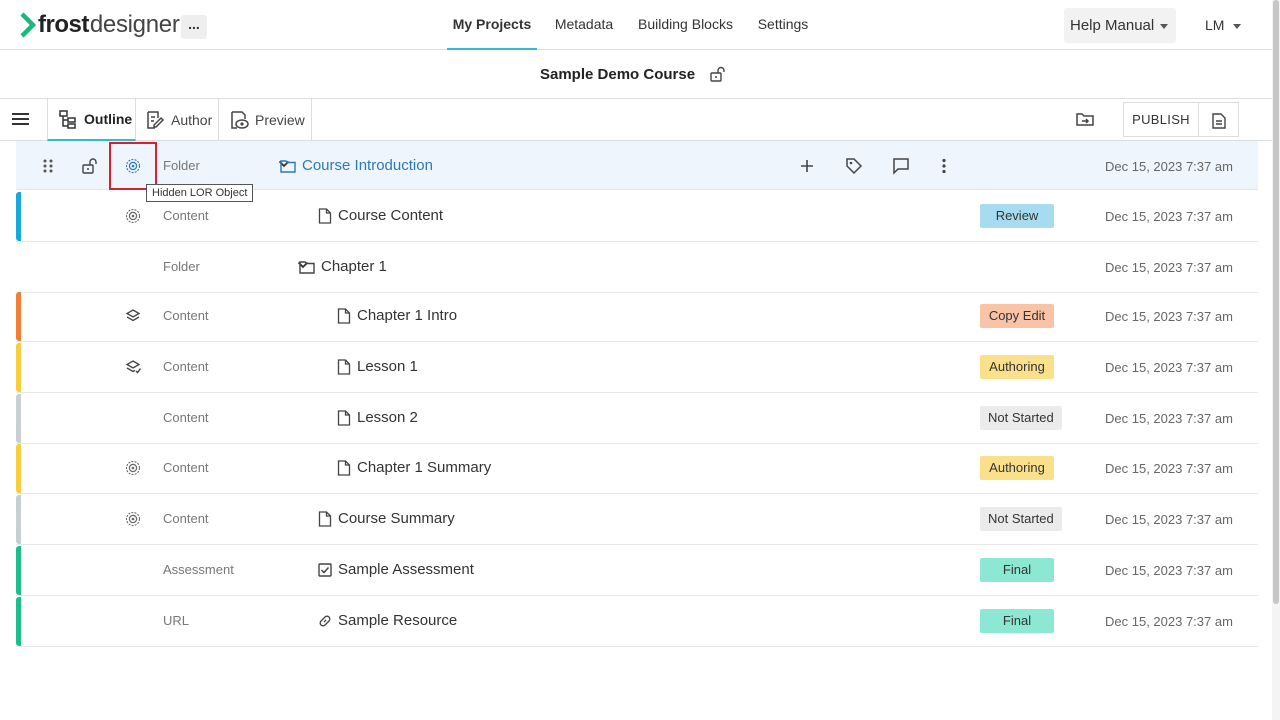 The width and height of the screenshot is (1280, 720). Describe the element at coordinates (387, 620) in the screenshot. I see `row-title: Sample Resource` at that location.